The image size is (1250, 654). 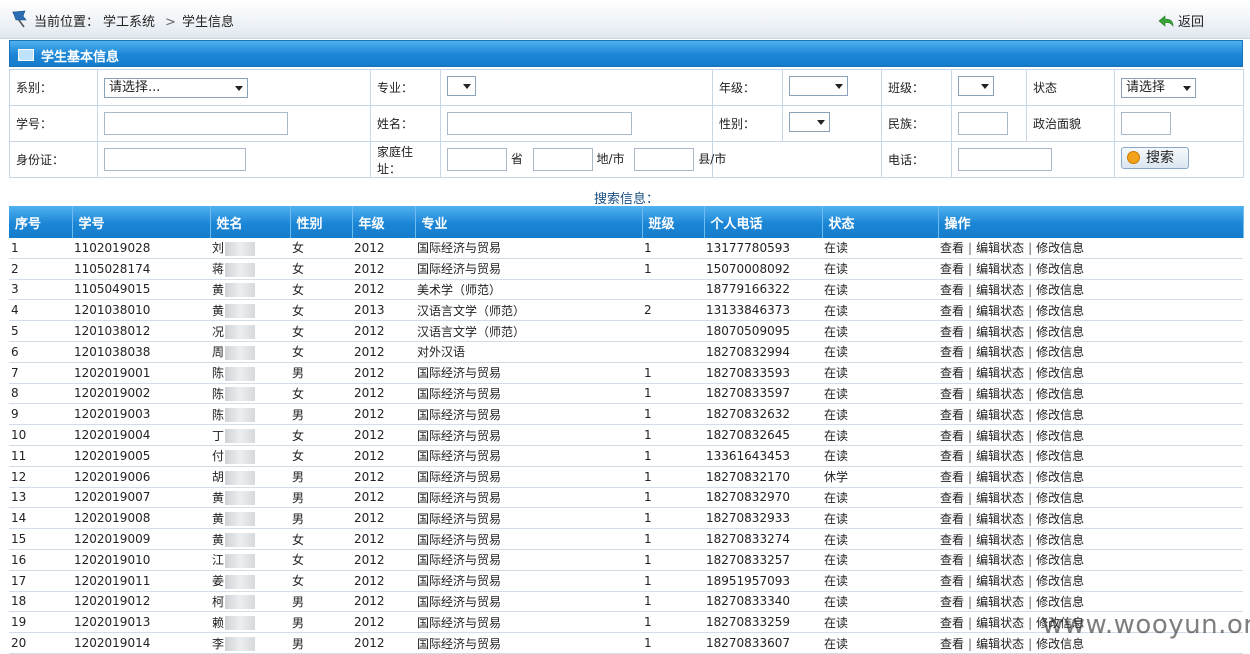 I want to click on city-input, so click(x=562, y=159).